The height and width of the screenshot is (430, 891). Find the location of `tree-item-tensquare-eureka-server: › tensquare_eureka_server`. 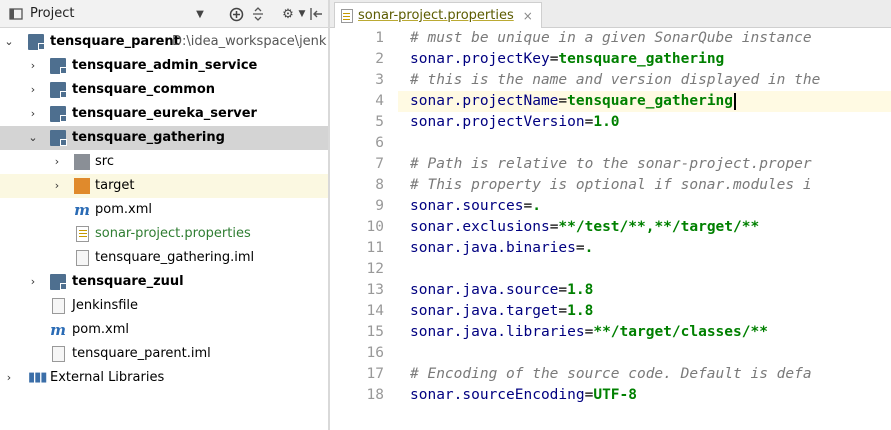

tree-item-tensquare-eureka-server: › tensquare_eureka_server is located at coordinates (164, 114).